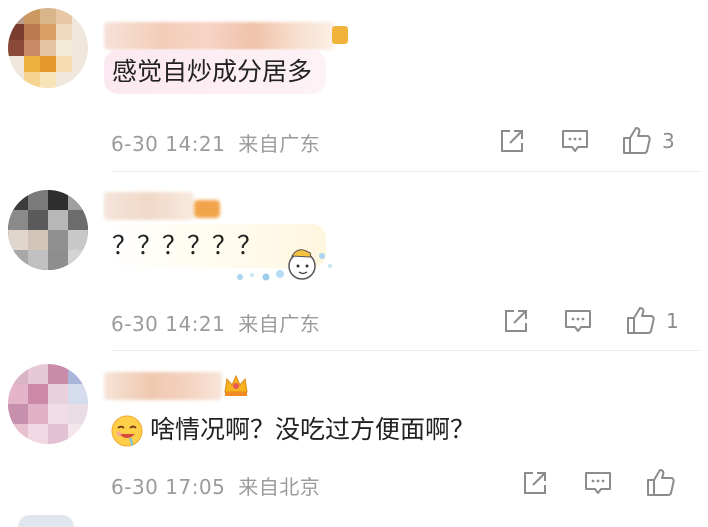 Image resolution: width=708 pixels, height=527 pixels. What do you see at coordinates (284, 266) in the screenshot?
I see `cartoon-sticker-icon` at bounding box center [284, 266].